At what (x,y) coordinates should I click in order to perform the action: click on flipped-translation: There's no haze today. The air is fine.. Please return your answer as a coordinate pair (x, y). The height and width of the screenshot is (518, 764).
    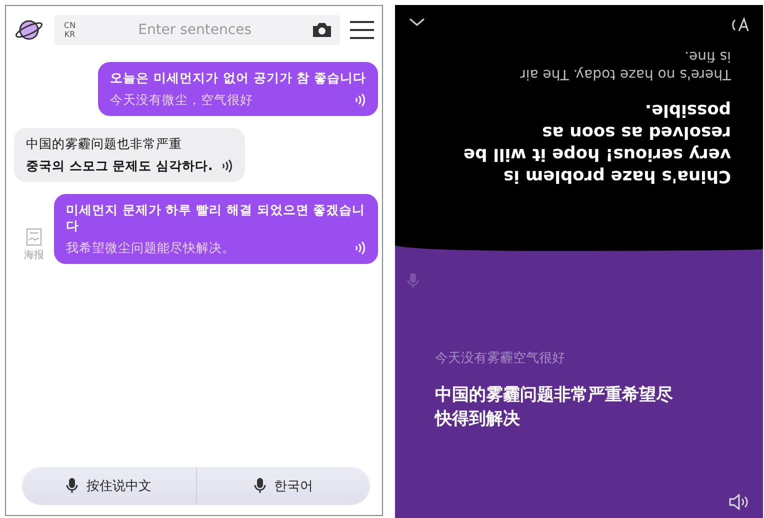
    Looking at the image, I should click on (625, 65).